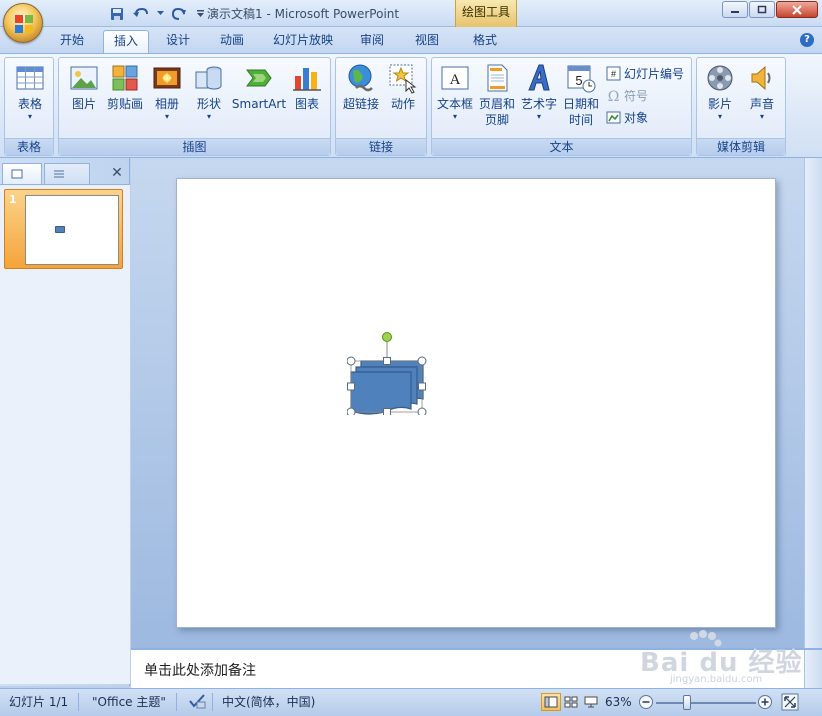  I want to click on restore-button, so click(762, 9).